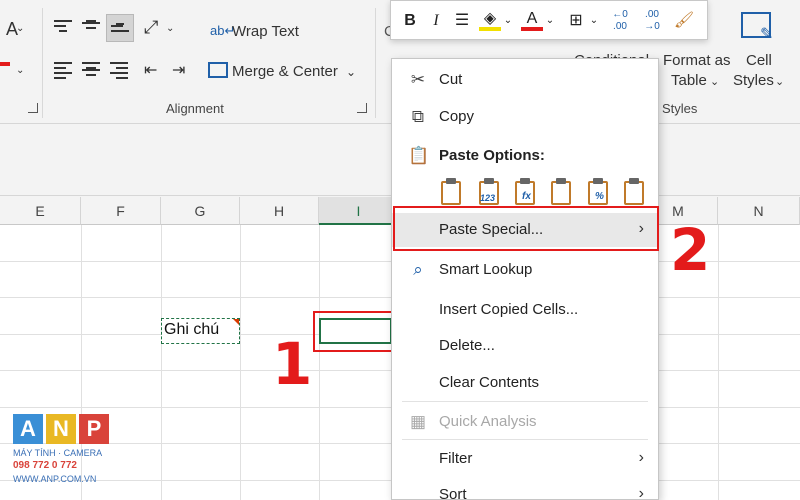  What do you see at coordinates (451, 79) in the screenshot?
I see `menu-label-cut: Cut` at bounding box center [451, 79].